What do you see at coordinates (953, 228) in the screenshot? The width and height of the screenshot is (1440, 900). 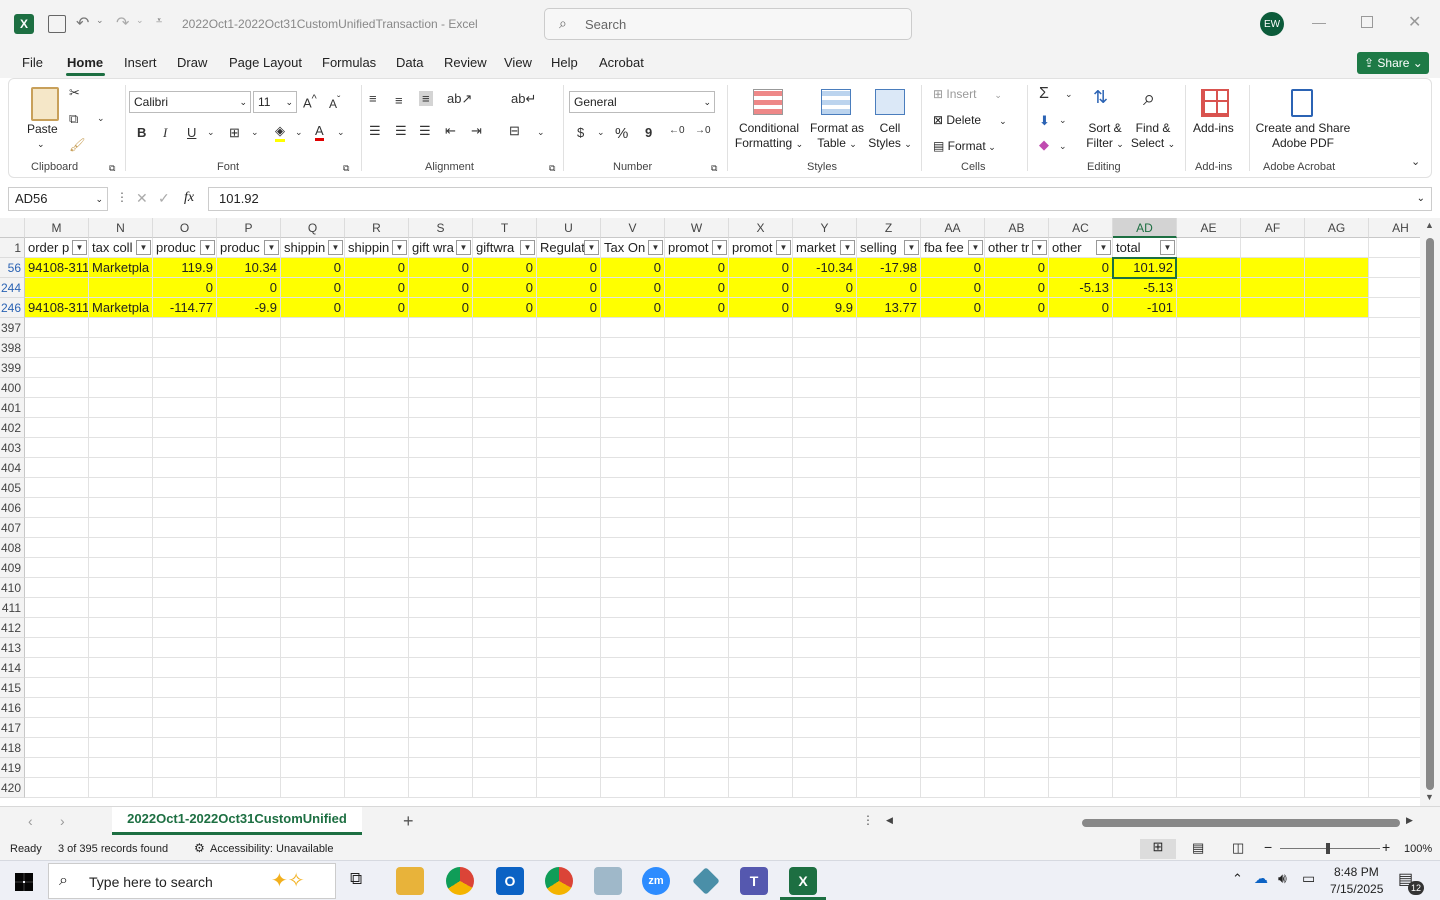 I see `column-header: AA` at bounding box center [953, 228].